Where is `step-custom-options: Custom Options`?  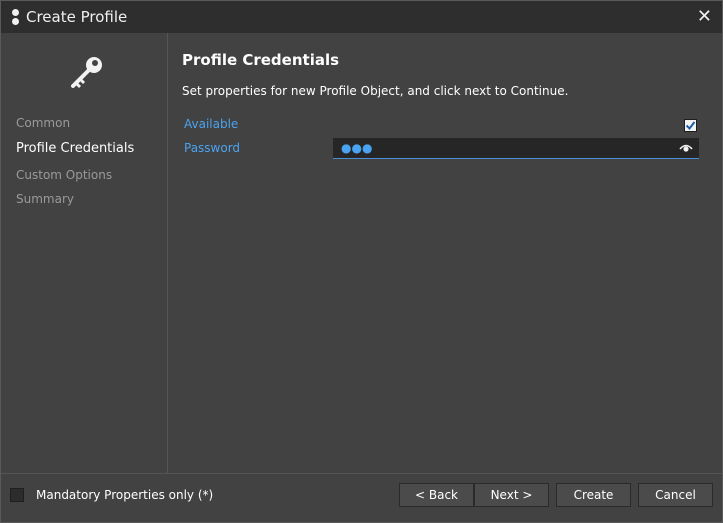
step-custom-options: Custom Options is located at coordinates (91, 175).